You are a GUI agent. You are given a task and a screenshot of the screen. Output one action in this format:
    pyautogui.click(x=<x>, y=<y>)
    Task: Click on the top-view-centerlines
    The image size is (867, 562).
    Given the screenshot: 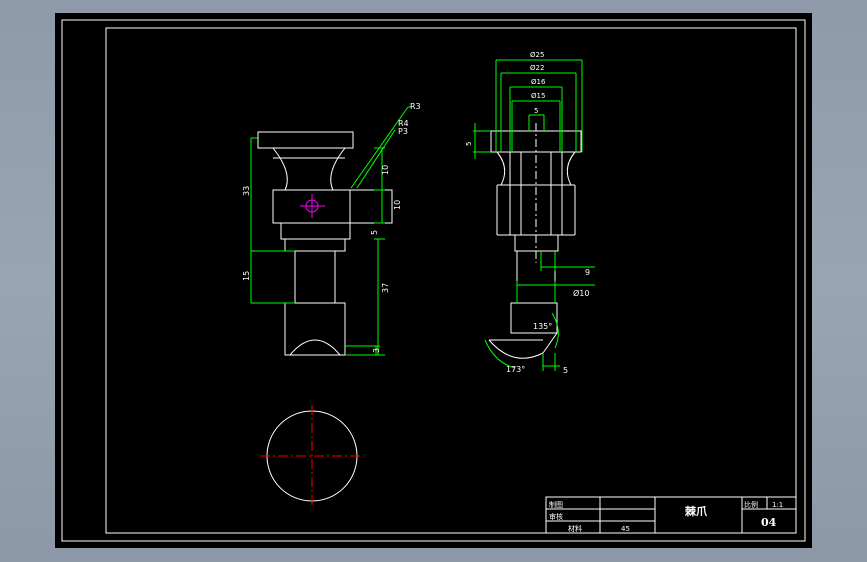 What is the action you would take?
    pyautogui.click(x=312, y=456)
    